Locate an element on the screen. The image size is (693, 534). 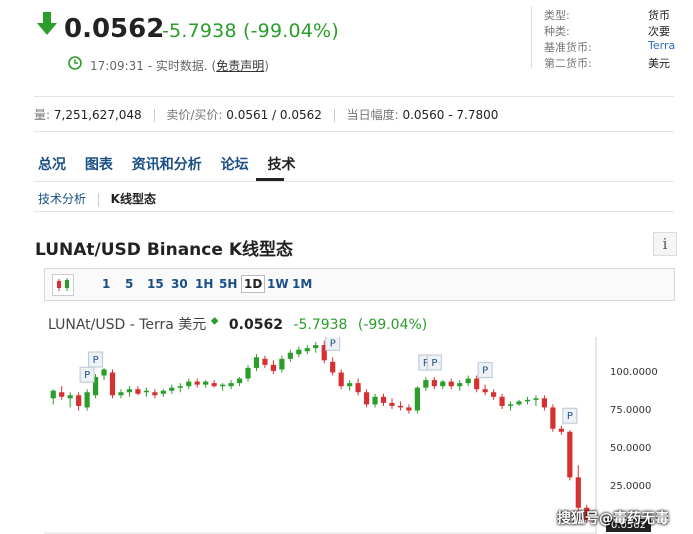
clock-icon is located at coordinates (75, 63).